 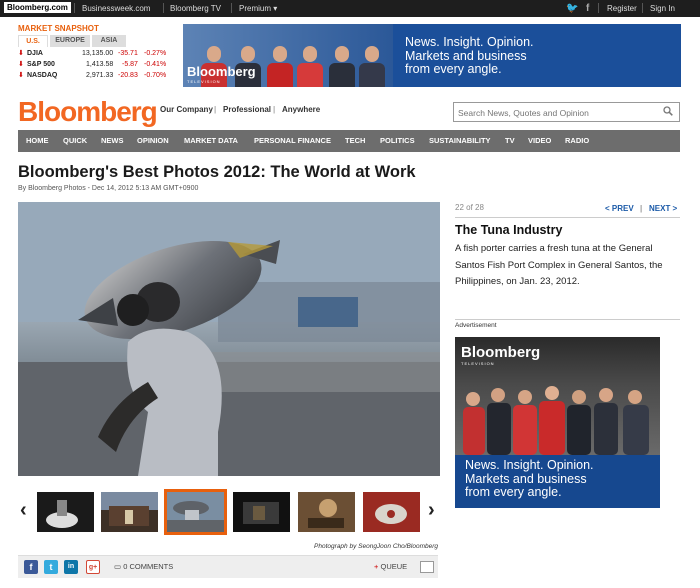 I want to click on premium-menu: Premium ▾, so click(x=258, y=8).